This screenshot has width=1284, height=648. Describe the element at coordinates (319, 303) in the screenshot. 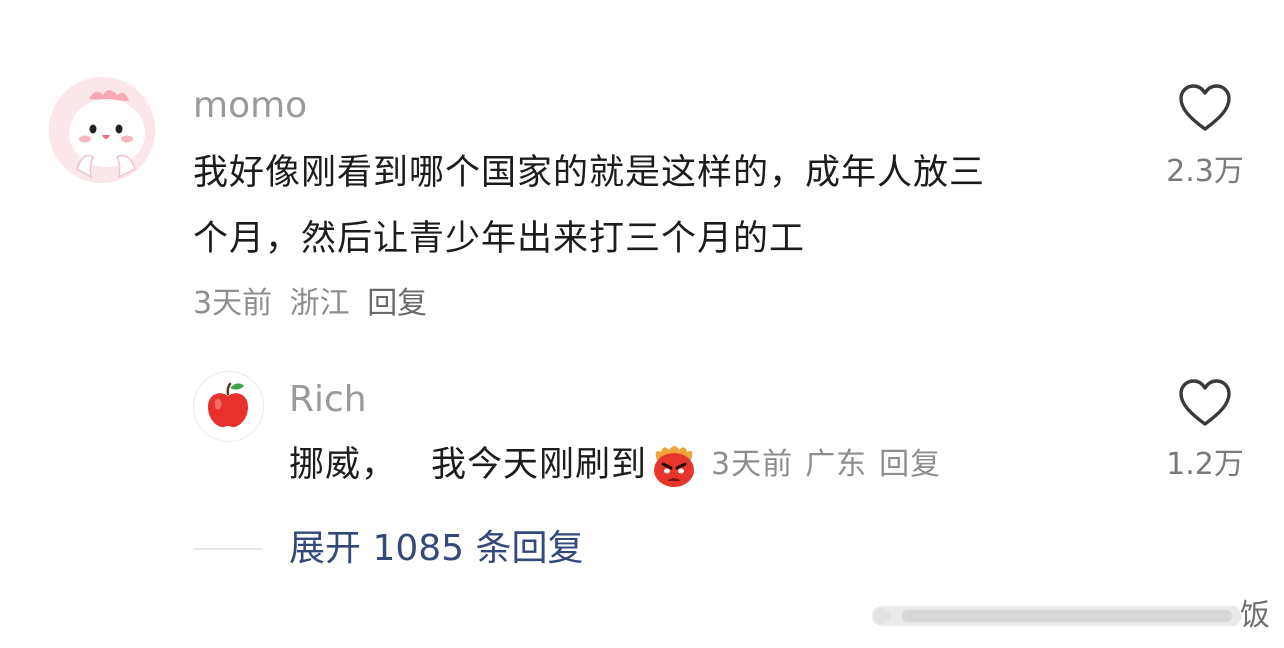

I see `comment-location: 浙江` at that location.